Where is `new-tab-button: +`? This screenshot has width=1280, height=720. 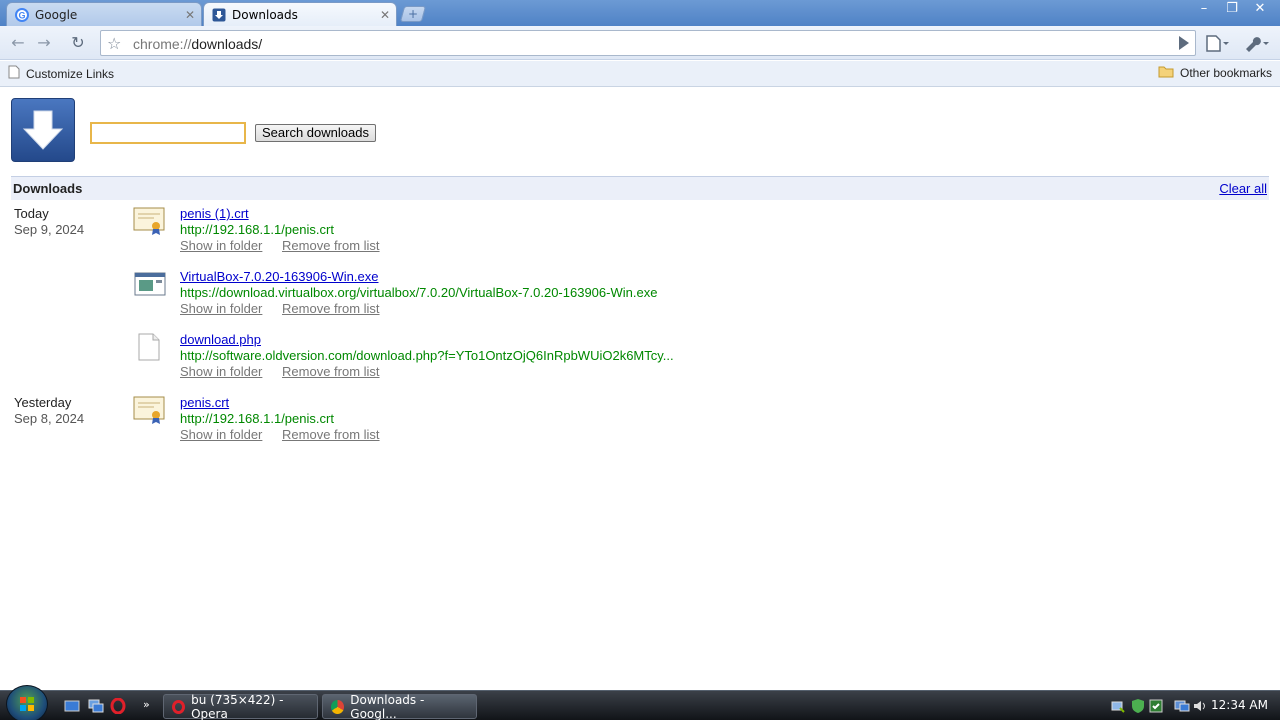 new-tab-button: + is located at coordinates (413, 14).